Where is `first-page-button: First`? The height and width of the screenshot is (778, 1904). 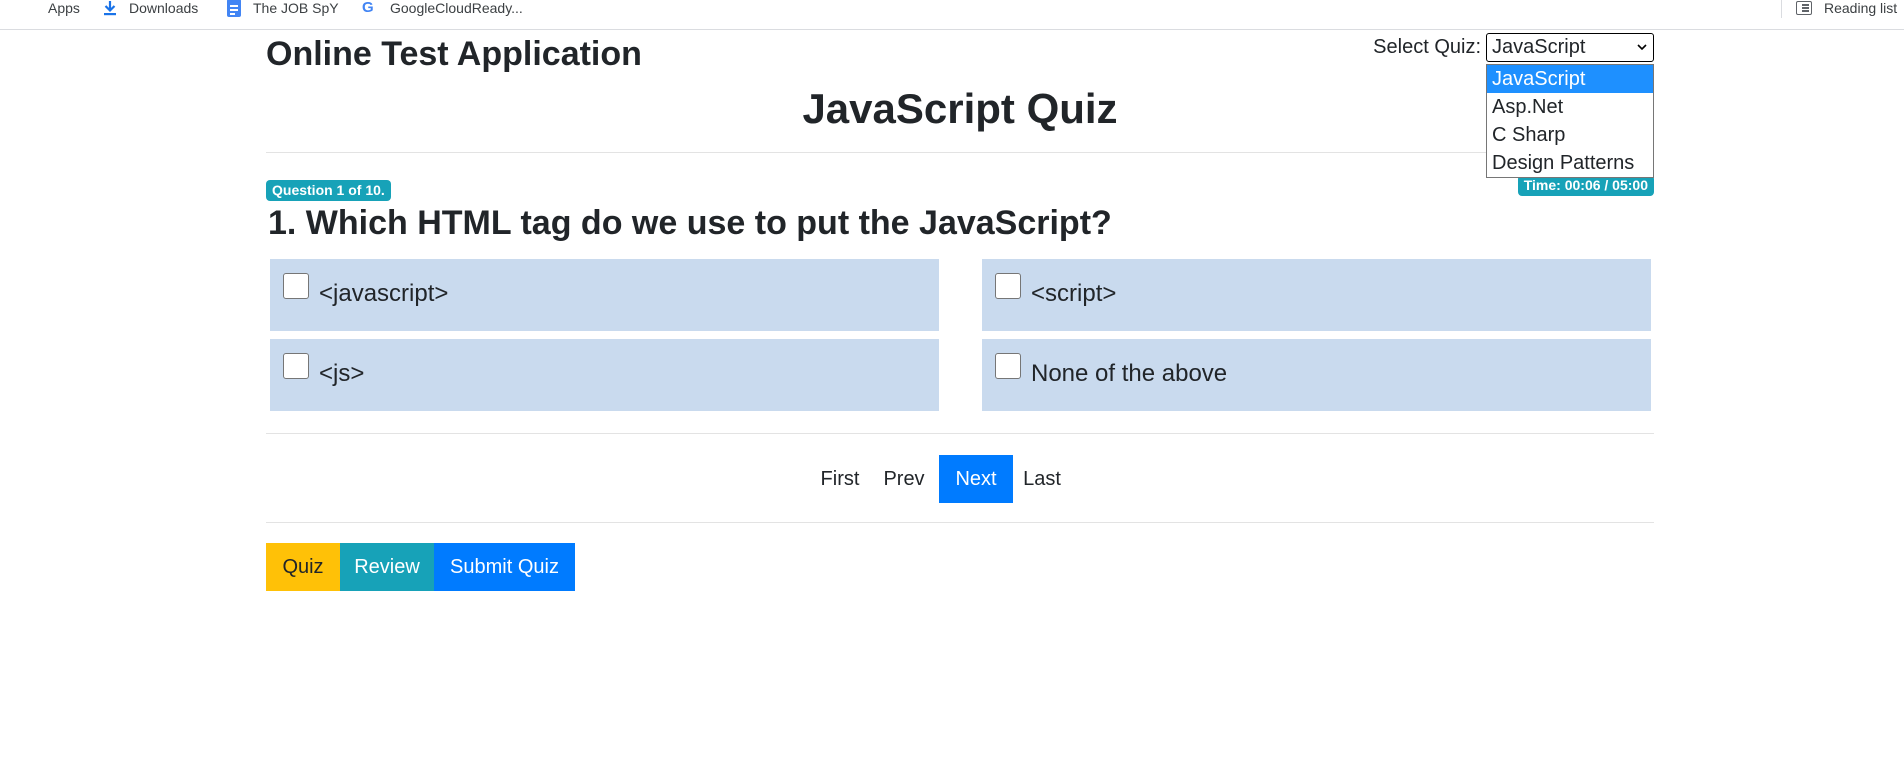
first-page-button: First is located at coordinates (840, 479).